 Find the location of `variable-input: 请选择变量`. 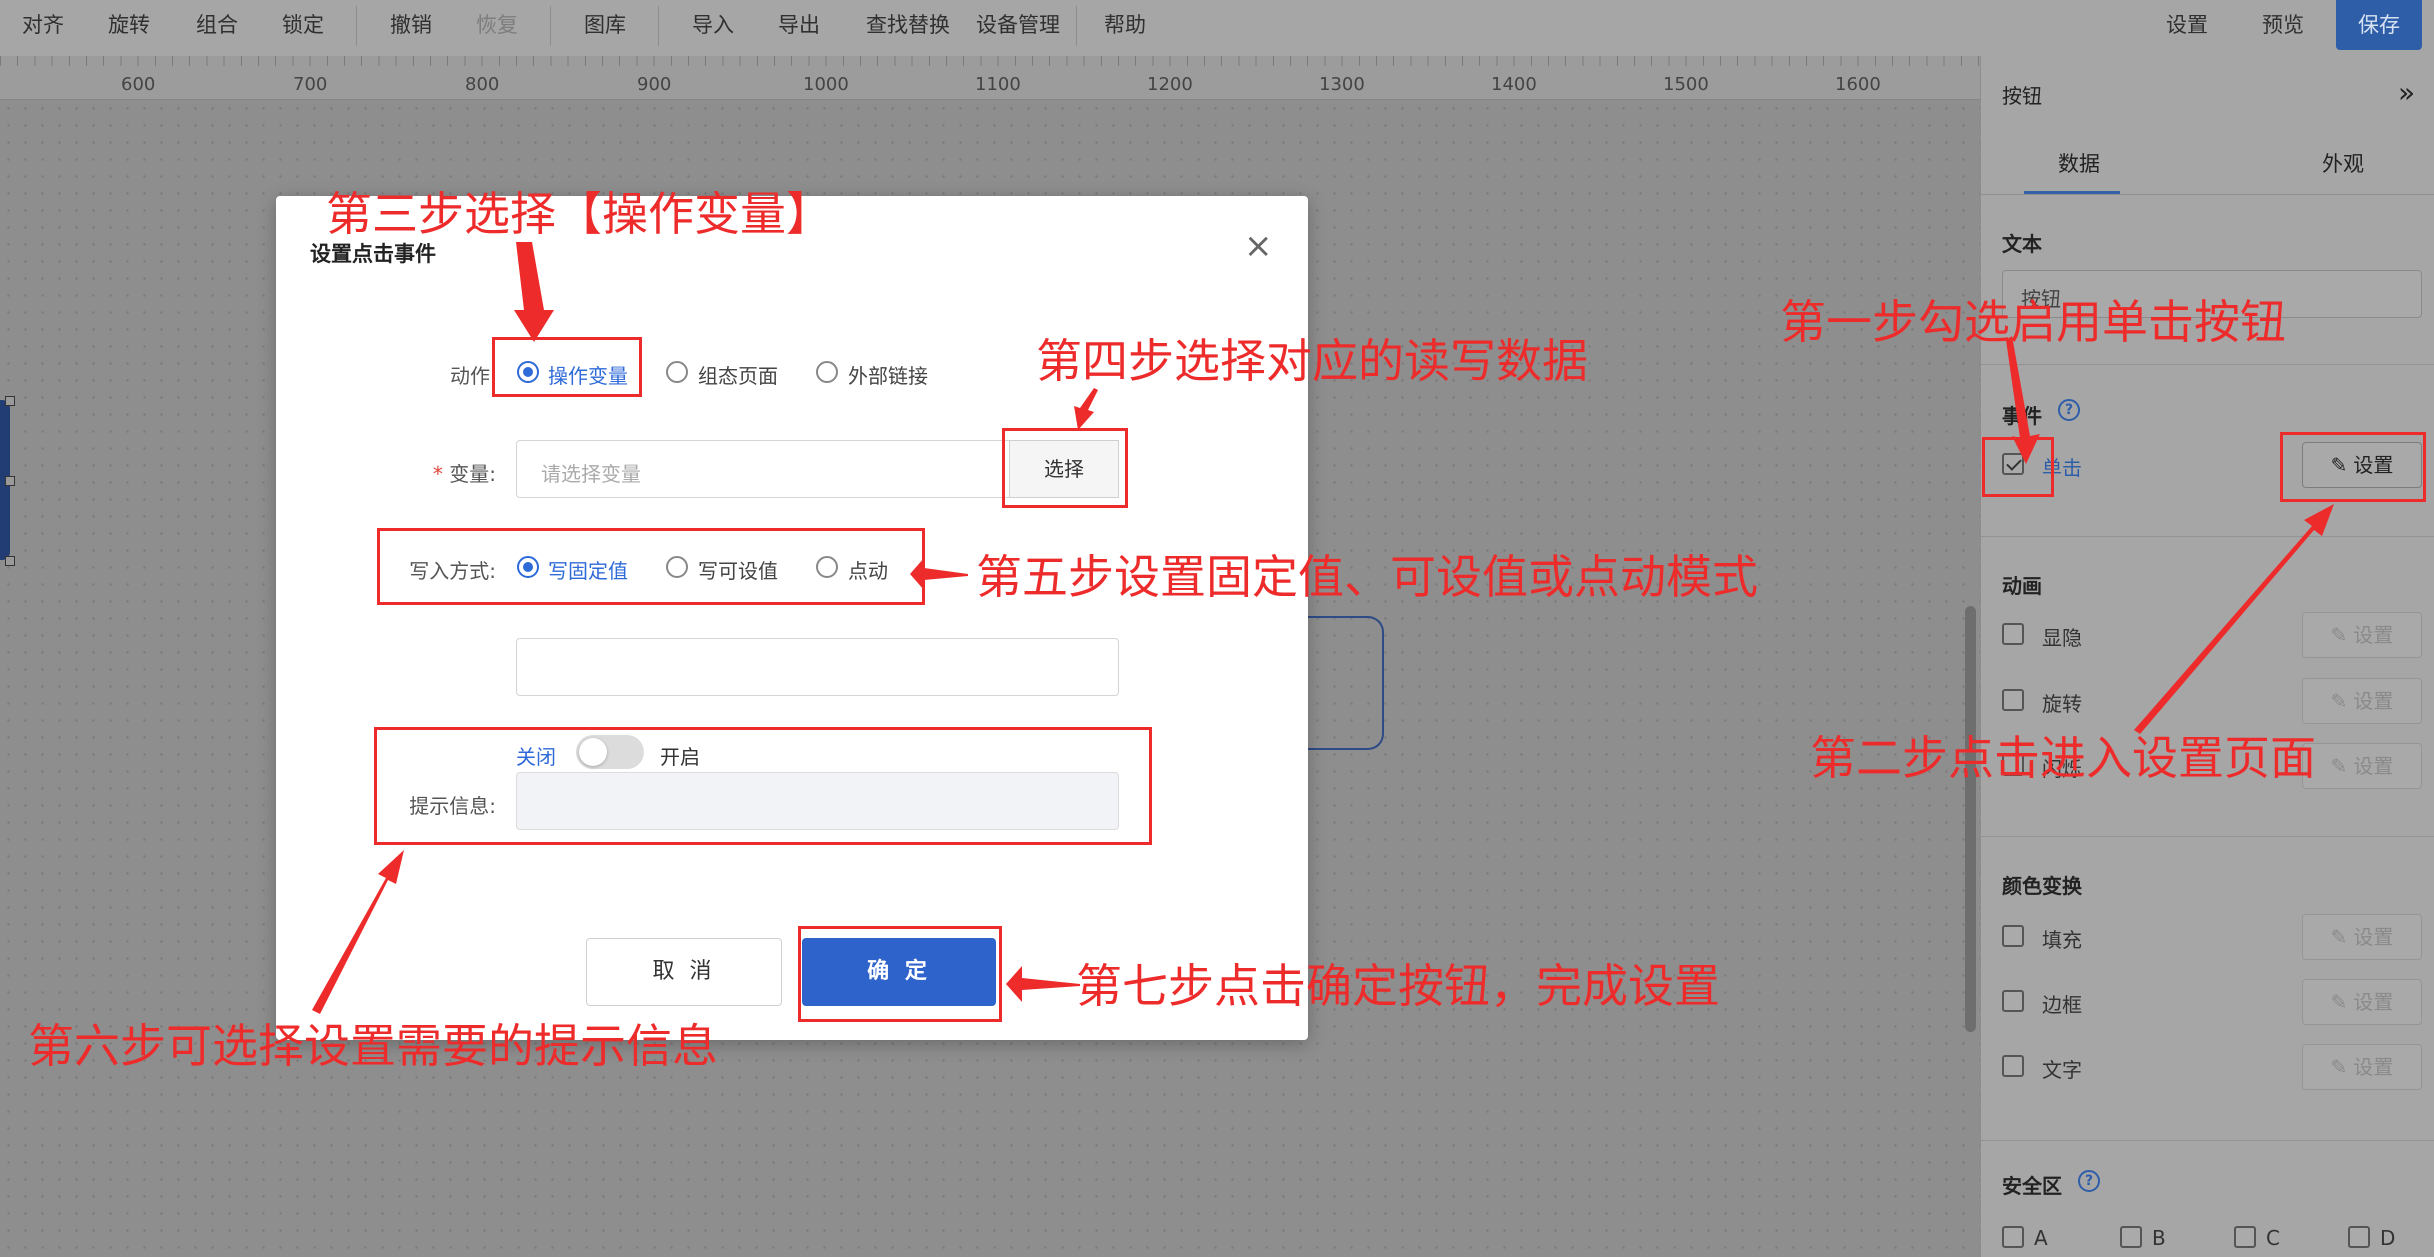

variable-input: 请选择变量 is located at coordinates (764, 469).